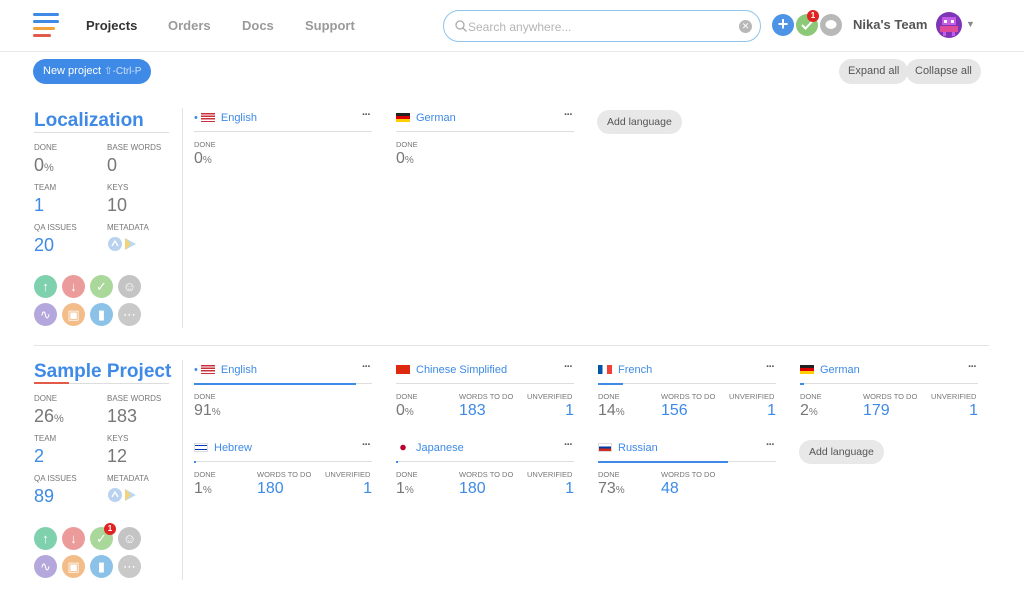 The width and height of the screenshot is (1024, 594). I want to click on clear-search-icon: ✕, so click(745, 26).